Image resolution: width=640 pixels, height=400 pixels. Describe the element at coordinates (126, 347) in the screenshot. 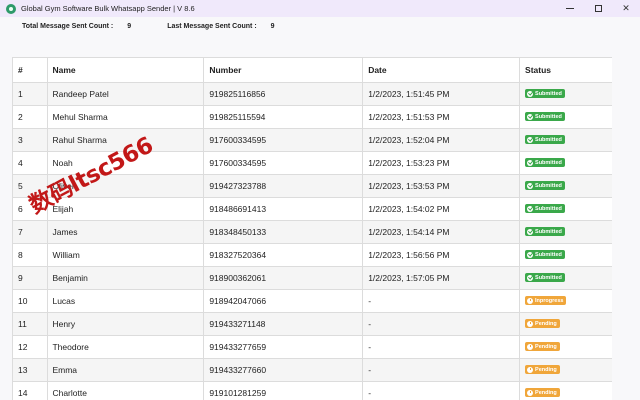

I see `row-name: Theodore` at that location.